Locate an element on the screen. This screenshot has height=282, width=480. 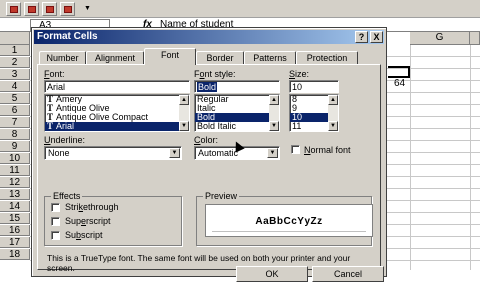
font-style-input: Bold is located at coordinates (237, 86).